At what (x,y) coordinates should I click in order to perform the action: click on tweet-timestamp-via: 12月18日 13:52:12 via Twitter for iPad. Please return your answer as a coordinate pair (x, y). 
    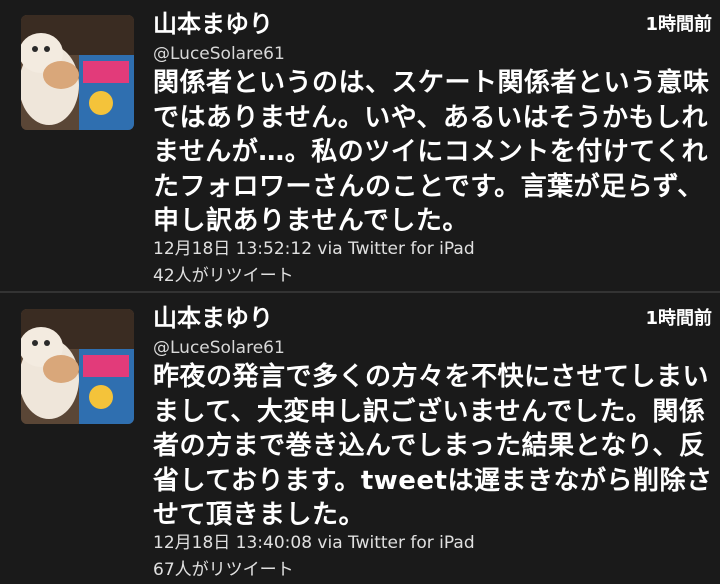
    Looking at the image, I should click on (314, 249).